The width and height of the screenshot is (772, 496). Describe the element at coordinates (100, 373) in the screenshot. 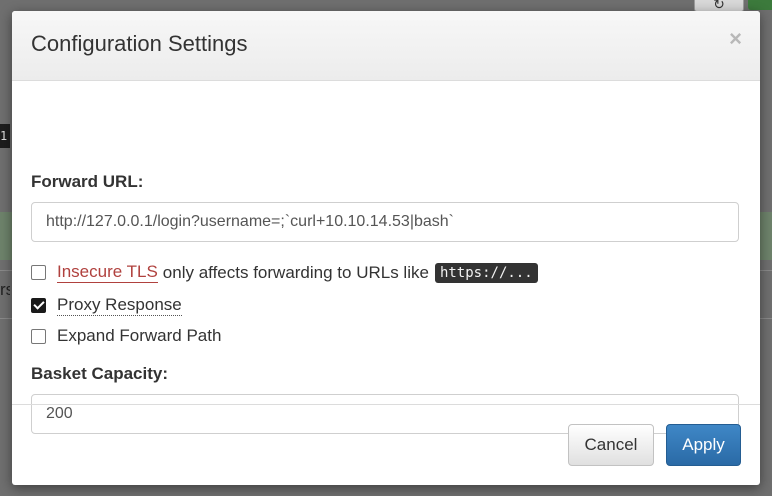

I see `basket-capacity-label: Basket Capacity:` at that location.